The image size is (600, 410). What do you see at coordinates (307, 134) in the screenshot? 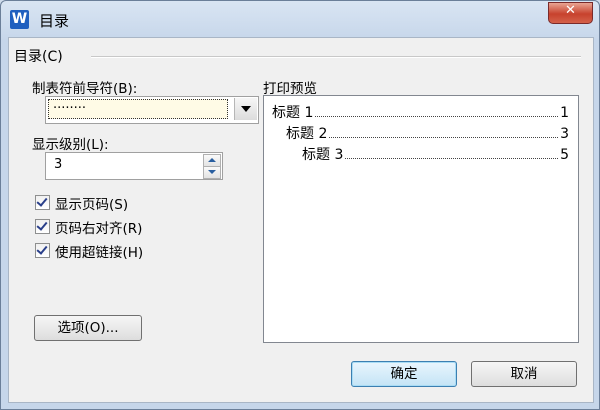
I see `toc-entry-title: 标题 2` at bounding box center [307, 134].